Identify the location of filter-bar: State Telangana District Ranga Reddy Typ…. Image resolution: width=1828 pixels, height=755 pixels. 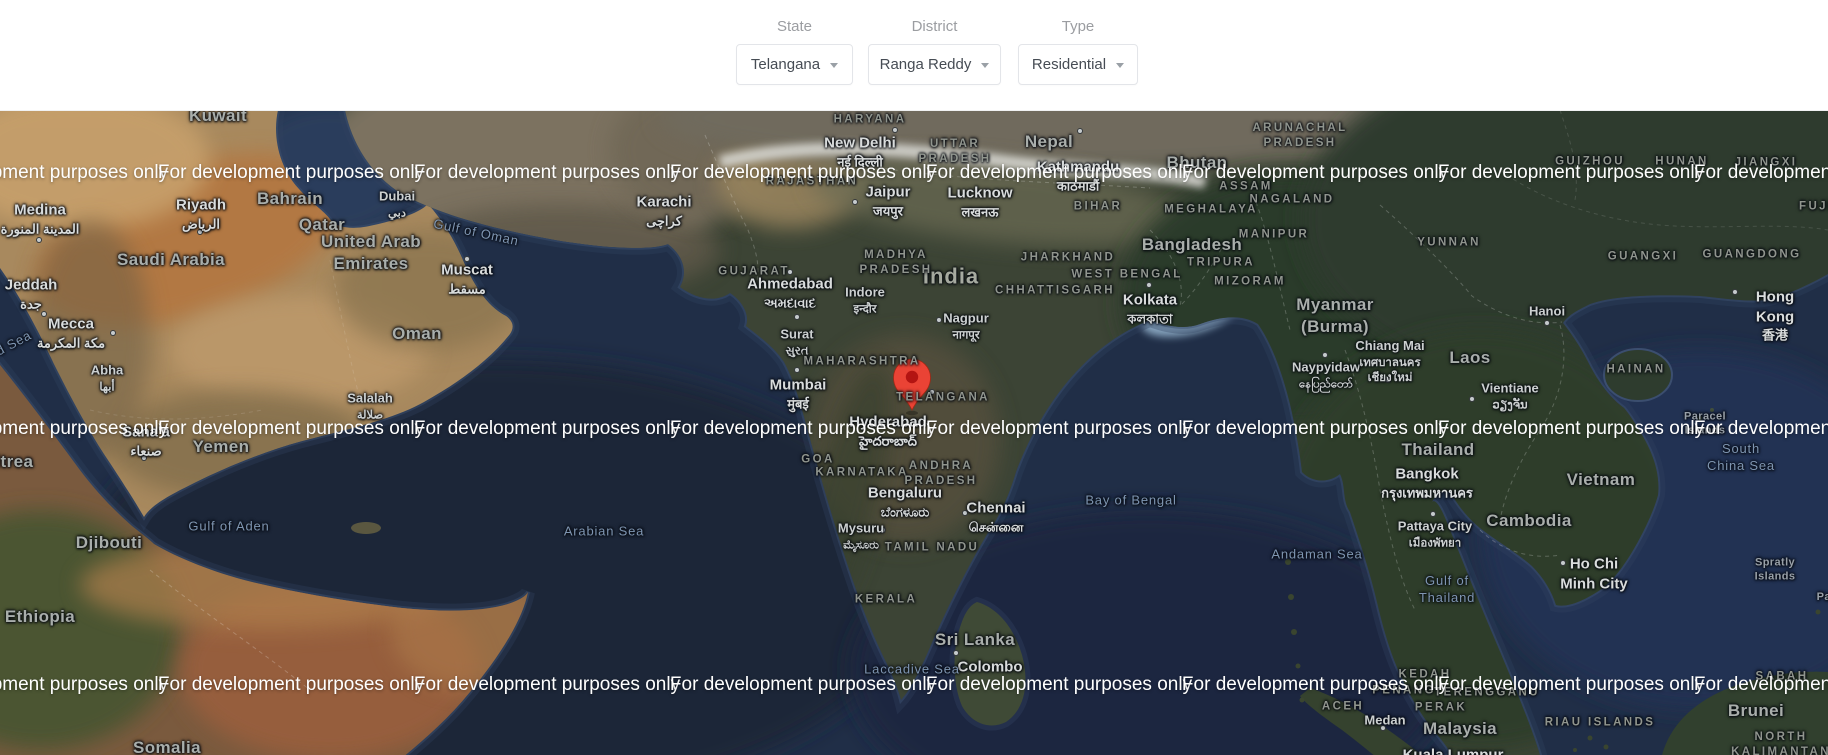
(914, 55).